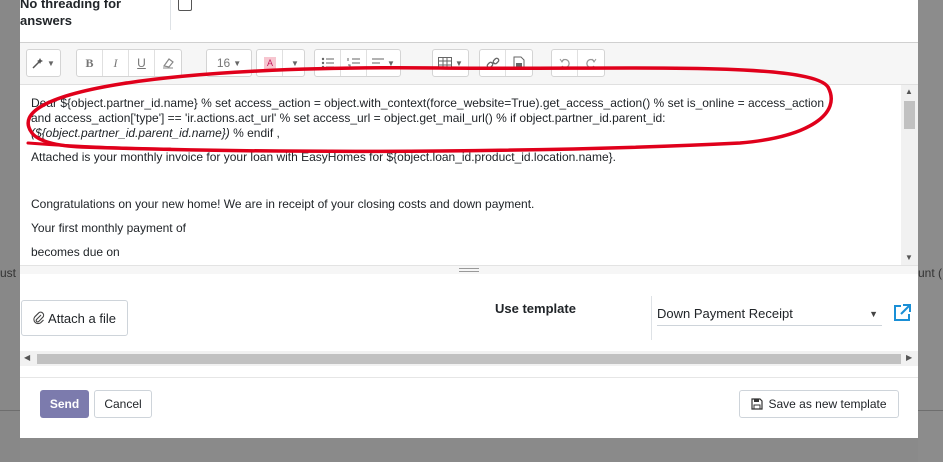 Image resolution: width=943 pixels, height=462 pixels. I want to click on underline-icon: U, so click(142, 63).